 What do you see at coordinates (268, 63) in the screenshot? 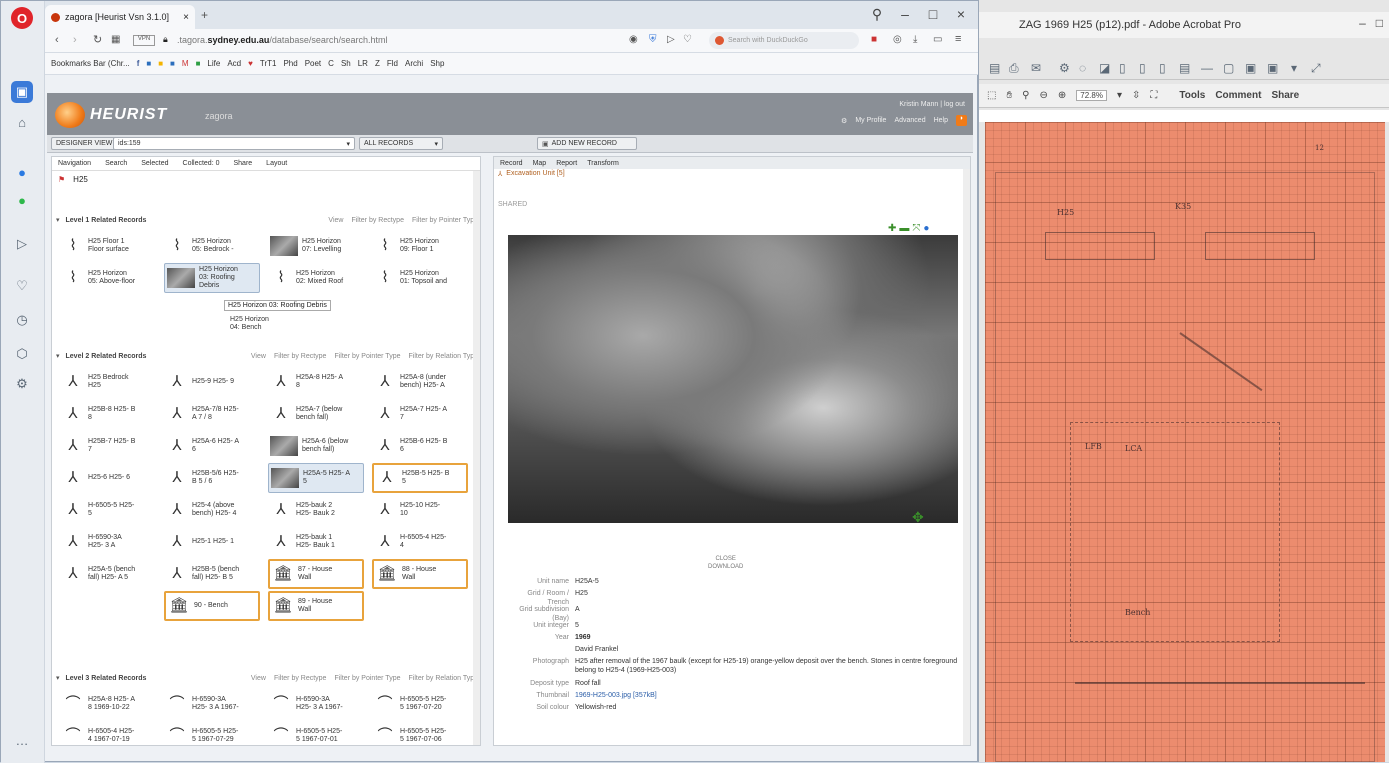
I see `bookmark-folder: TrT1` at bounding box center [268, 63].